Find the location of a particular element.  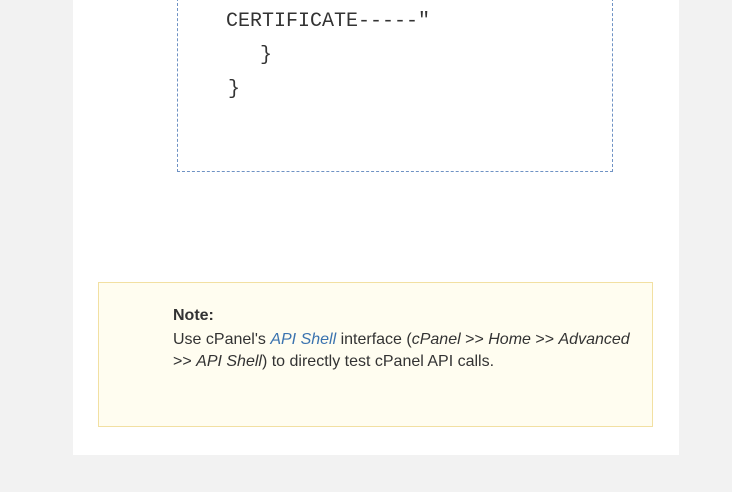

path-advanced: Advanced is located at coordinates (594, 339).